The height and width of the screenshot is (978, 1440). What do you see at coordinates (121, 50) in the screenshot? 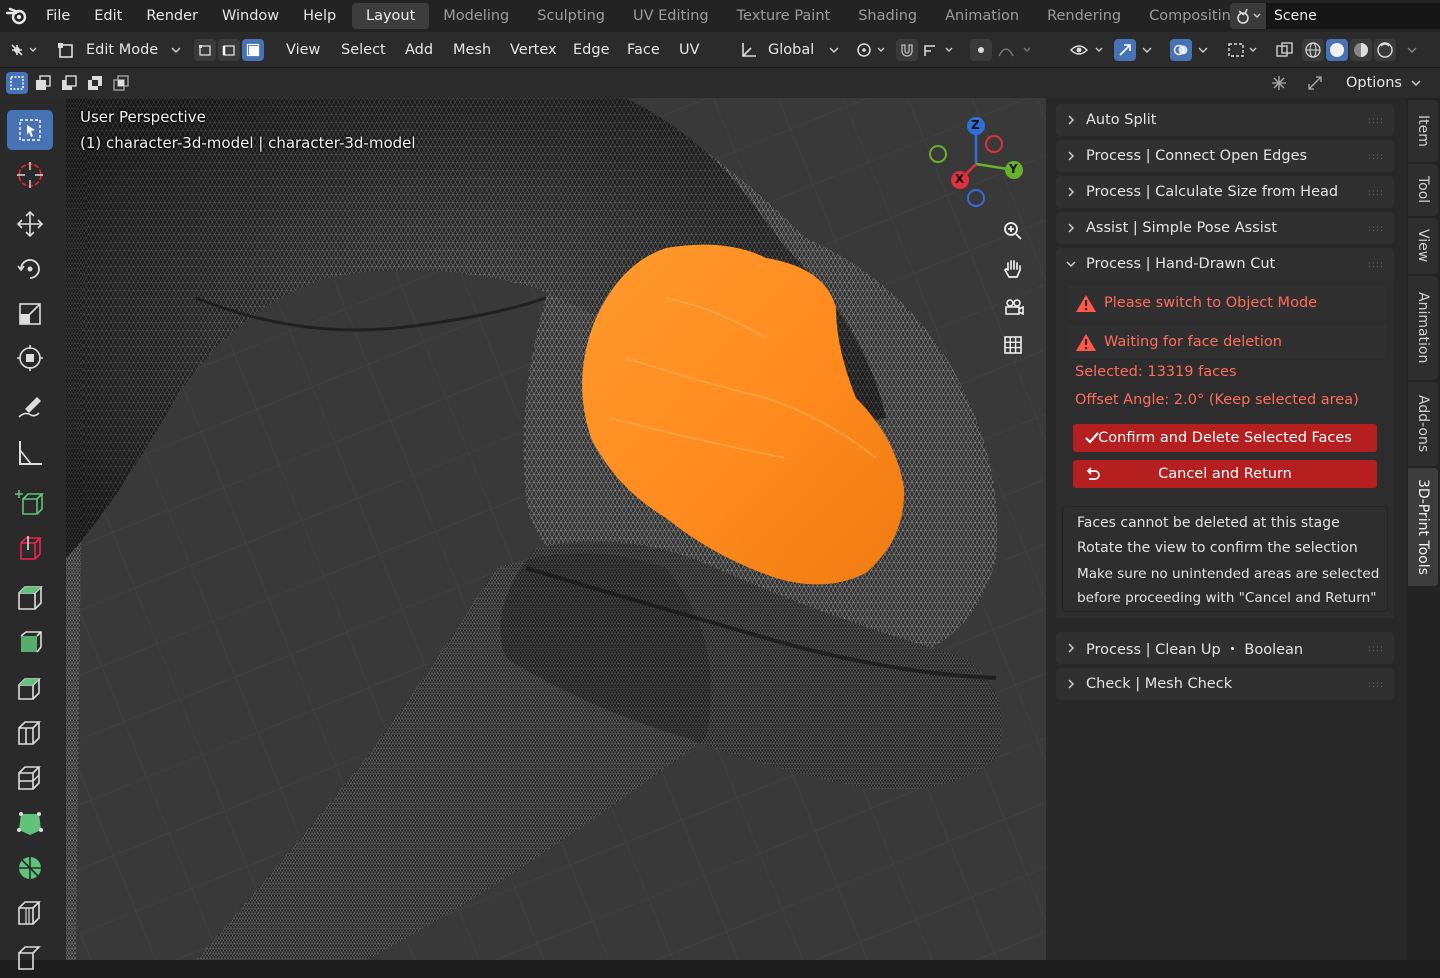
I see `mode-selector: Edit Mode` at bounding box center [121, 50].